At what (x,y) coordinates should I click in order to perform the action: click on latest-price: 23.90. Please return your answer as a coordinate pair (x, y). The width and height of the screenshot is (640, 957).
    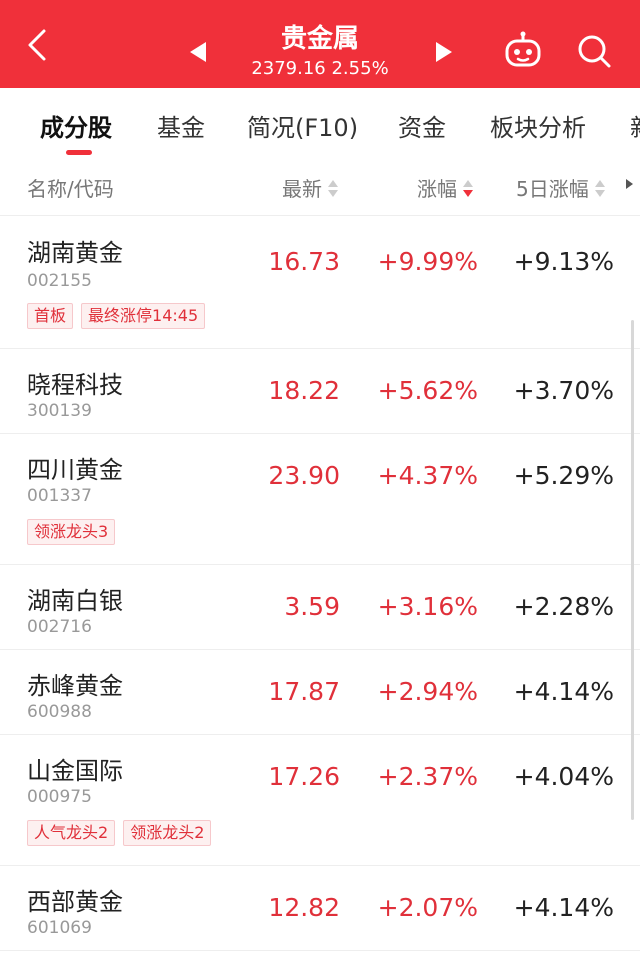
    Looking at the image, I should click on (304, 475).